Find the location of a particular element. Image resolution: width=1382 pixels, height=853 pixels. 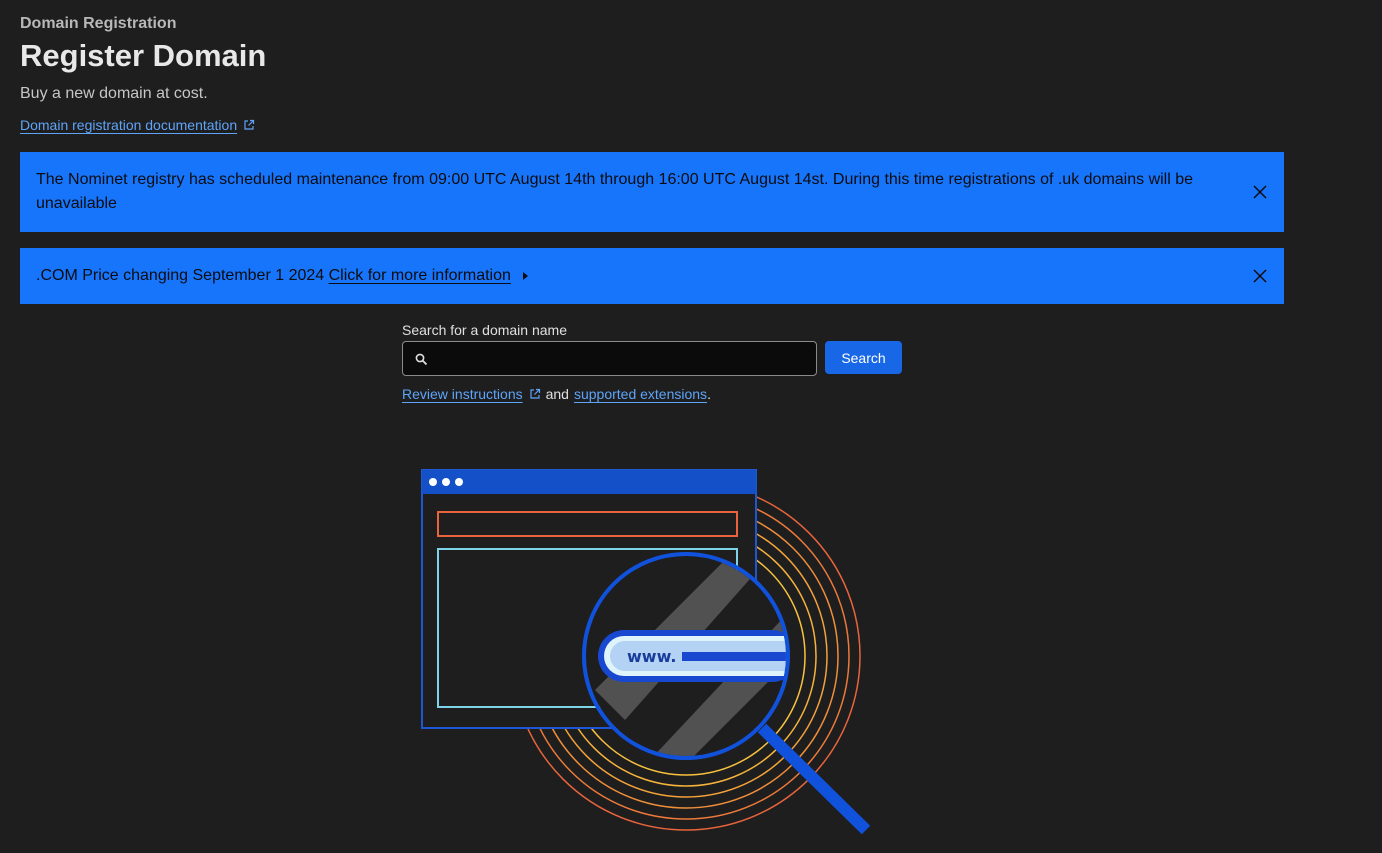

page-title: Register Domain is located at coordinates (143, 55).